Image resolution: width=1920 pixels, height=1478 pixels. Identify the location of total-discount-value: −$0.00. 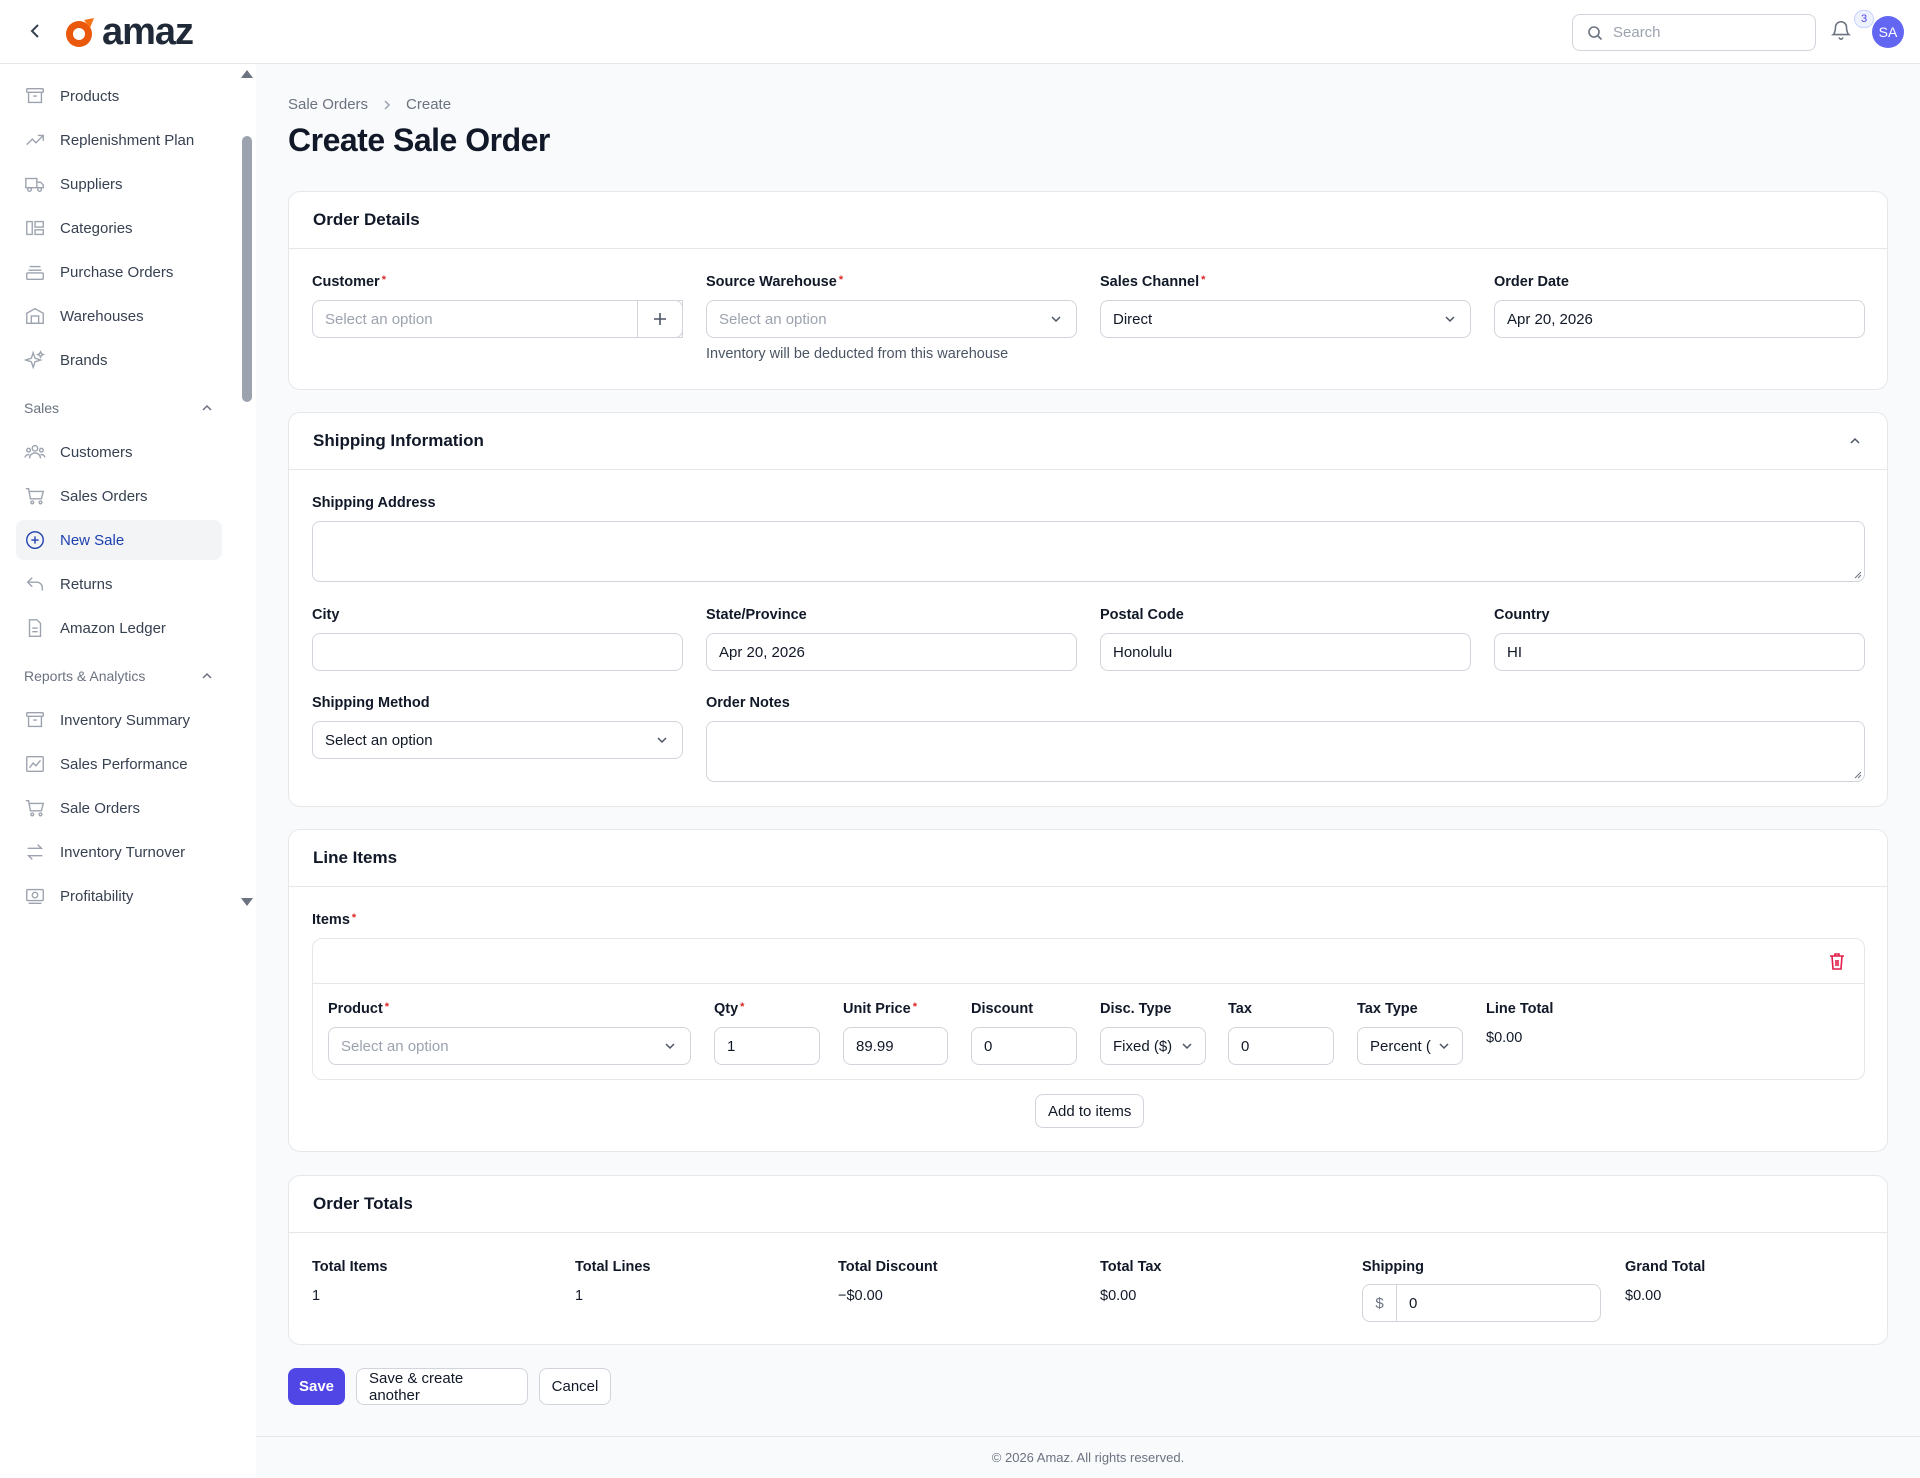
(860, 1296).